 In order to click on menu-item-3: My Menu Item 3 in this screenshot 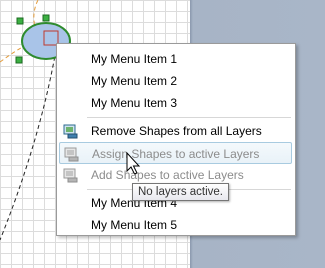, I will do `click(175, 103)`.